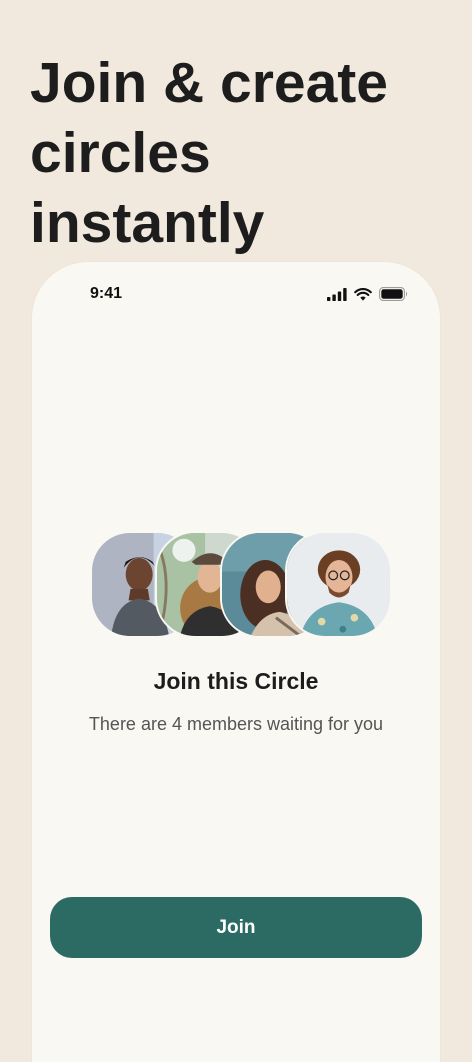 The image size is (472, 1062). Describe the element at coordinates (241, 584) in the screenshot. I see `member-avatars` at that location.